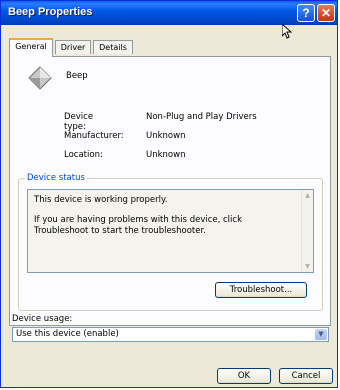 The width and height of the screenshot is (340, 390). What do you see at coordinates (101, 200) in the screenshot?
I see `status-line-1: This device is working properly.` at bounding box center [101, 200].